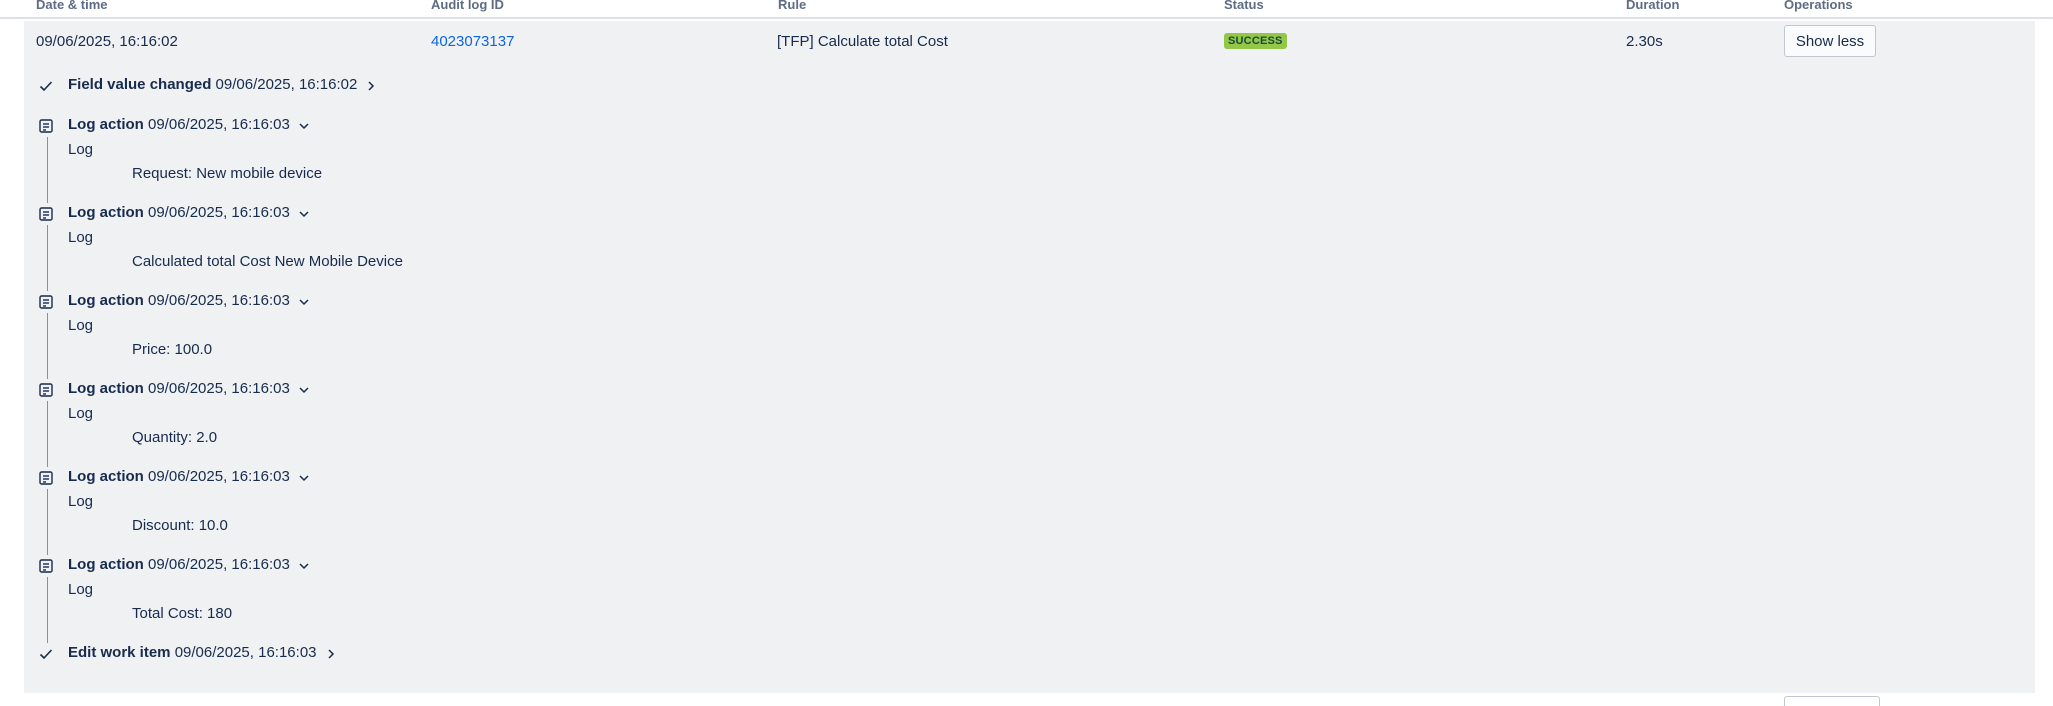  What do you see at coordinates (1255, 41) in the screenshot?
I see `status-badge: SUCCESS` at bounding box center [1255, 41].